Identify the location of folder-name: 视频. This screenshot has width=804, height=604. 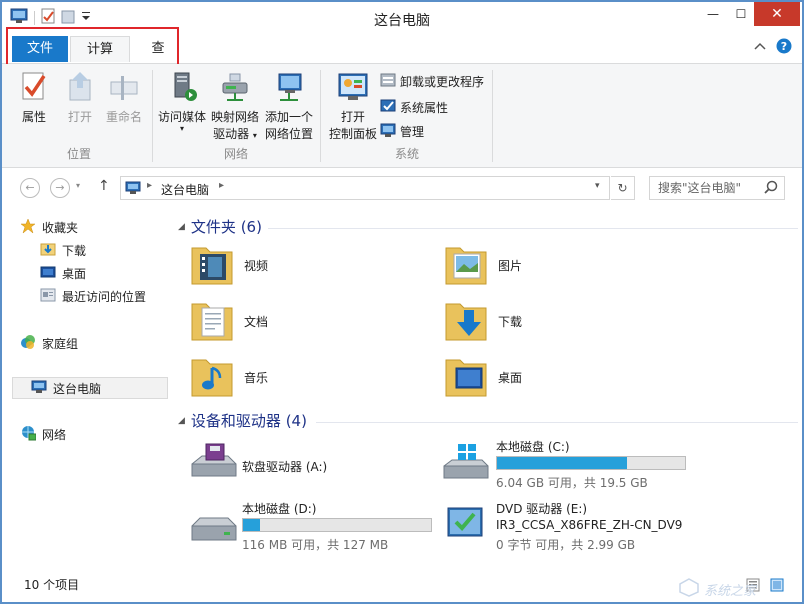
(256, 266).